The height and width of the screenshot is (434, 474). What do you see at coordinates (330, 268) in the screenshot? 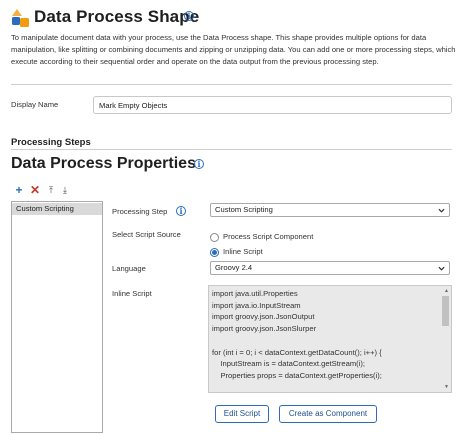
I see `language-select: Groovy 2.4` at bounding box center [330, 268].